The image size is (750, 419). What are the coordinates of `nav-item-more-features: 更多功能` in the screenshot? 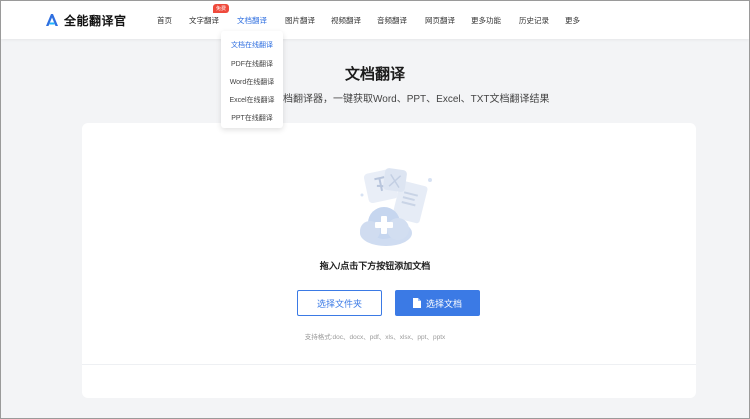 It's located at (486, 20).